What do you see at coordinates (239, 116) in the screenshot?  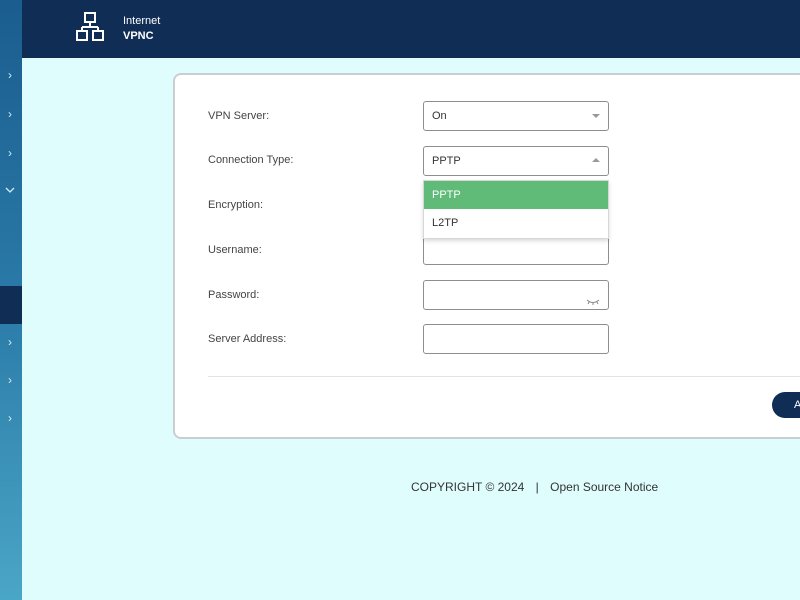 I see `vpn-server-label: VPN Server:` at bounding box center [239, 116].